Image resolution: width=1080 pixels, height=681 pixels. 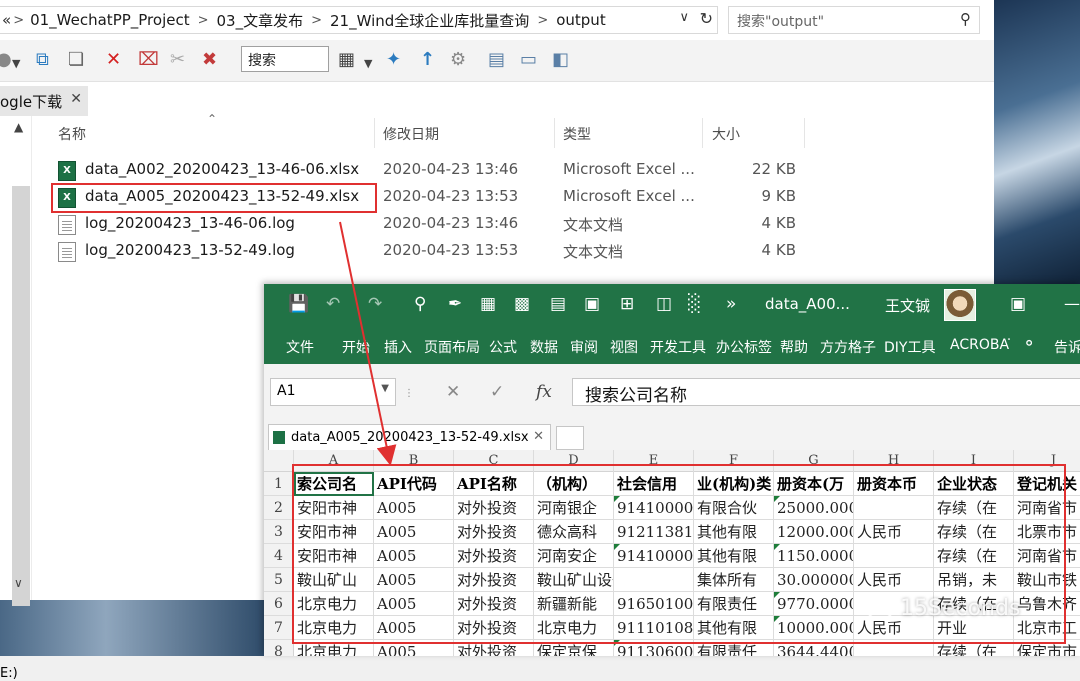 I want to click on scrollbar-thumb, so click(x=21, y=396).